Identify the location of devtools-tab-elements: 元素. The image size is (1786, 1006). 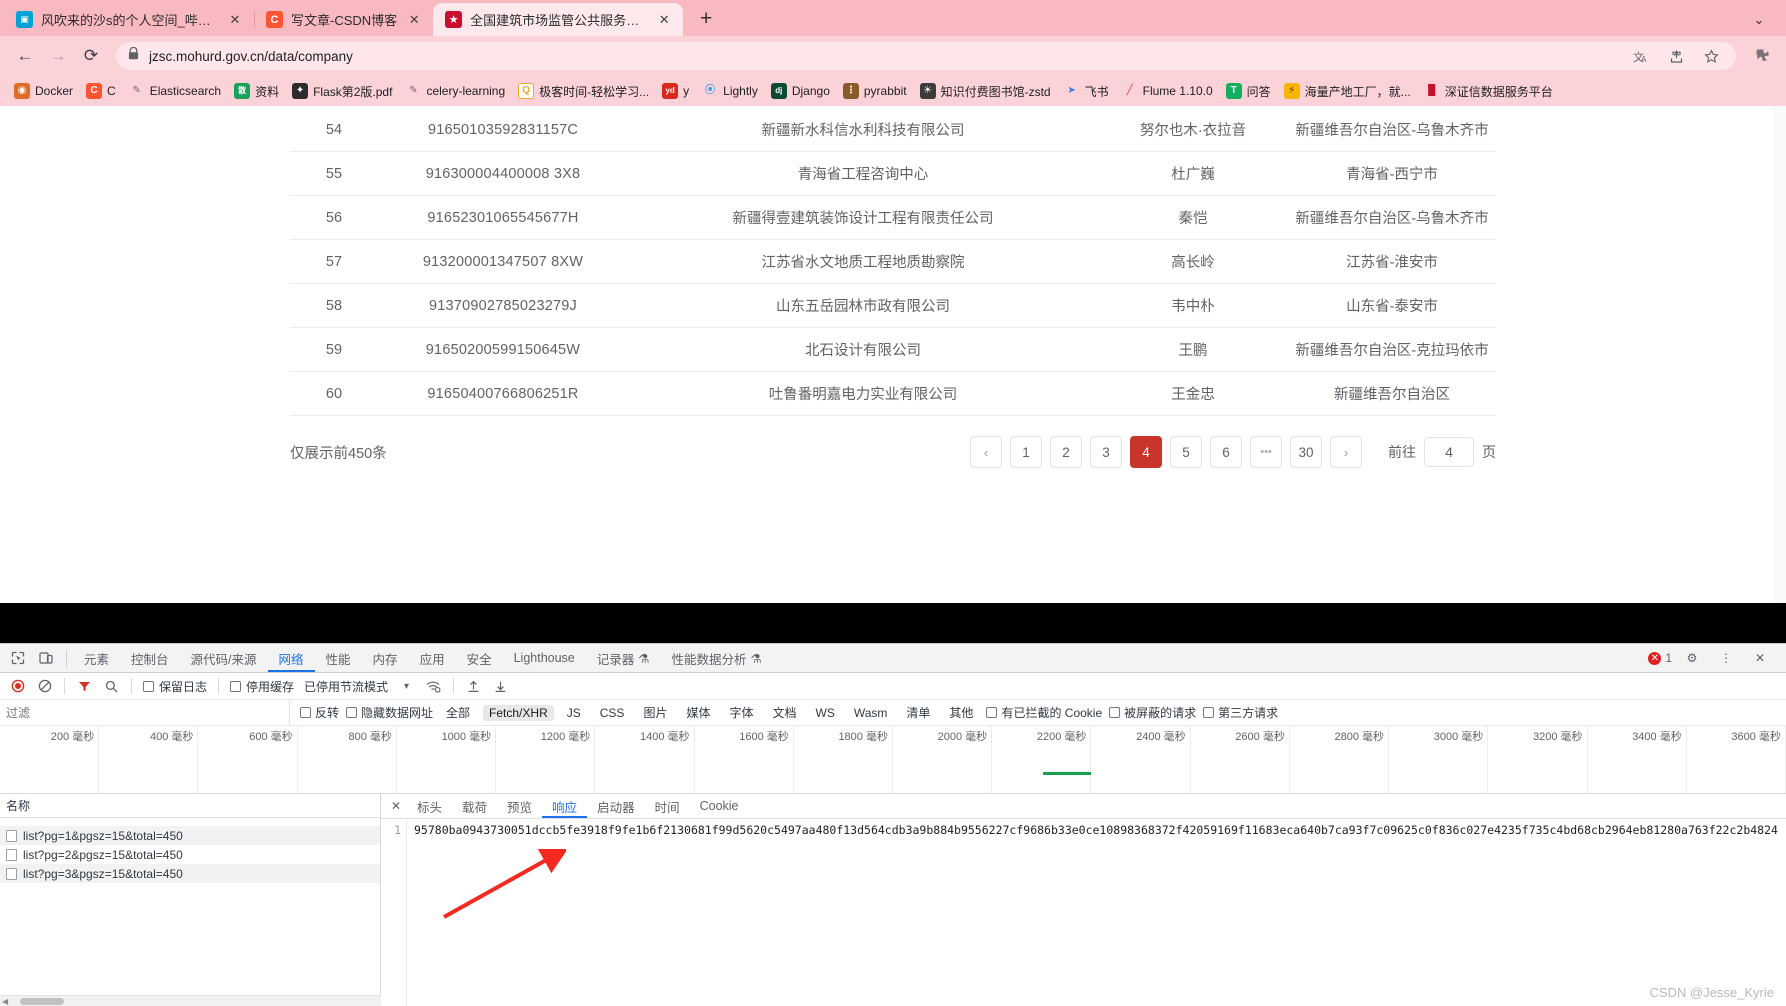
(96, 658).